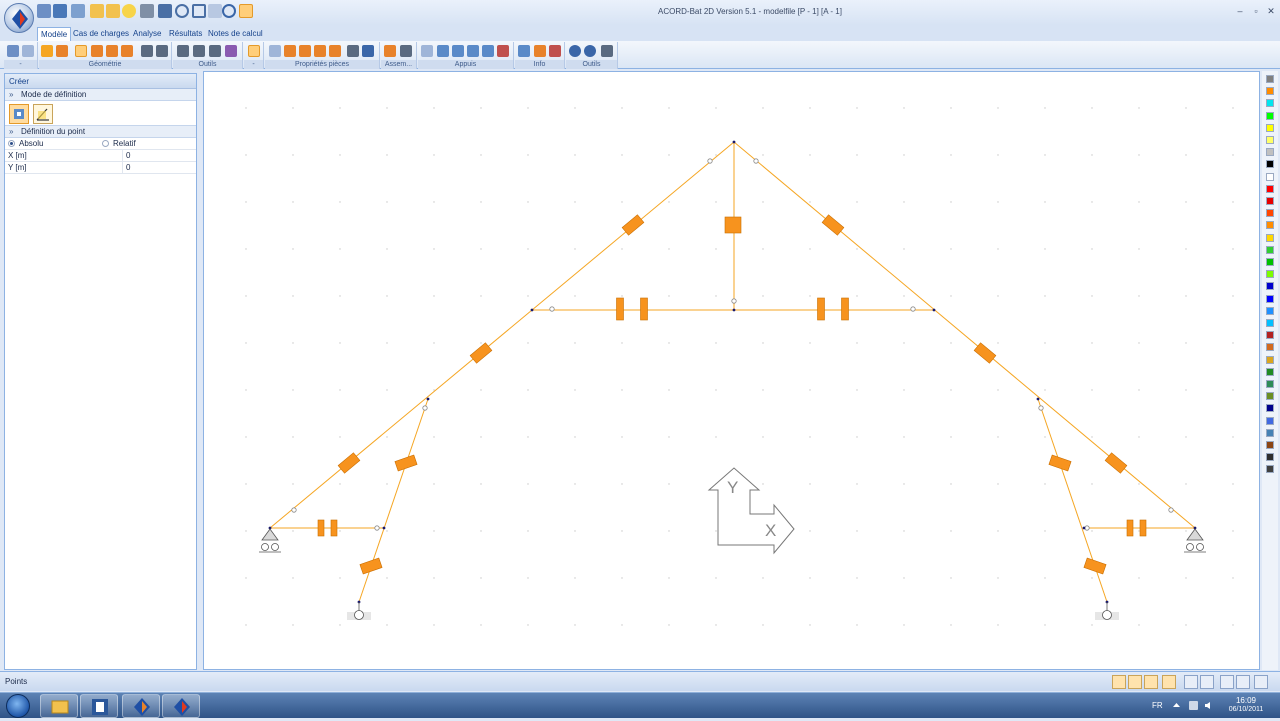  What do you see at coordinates (18, 706) in the screenshot?
I see `start-button` at bounding box center [18, 706].